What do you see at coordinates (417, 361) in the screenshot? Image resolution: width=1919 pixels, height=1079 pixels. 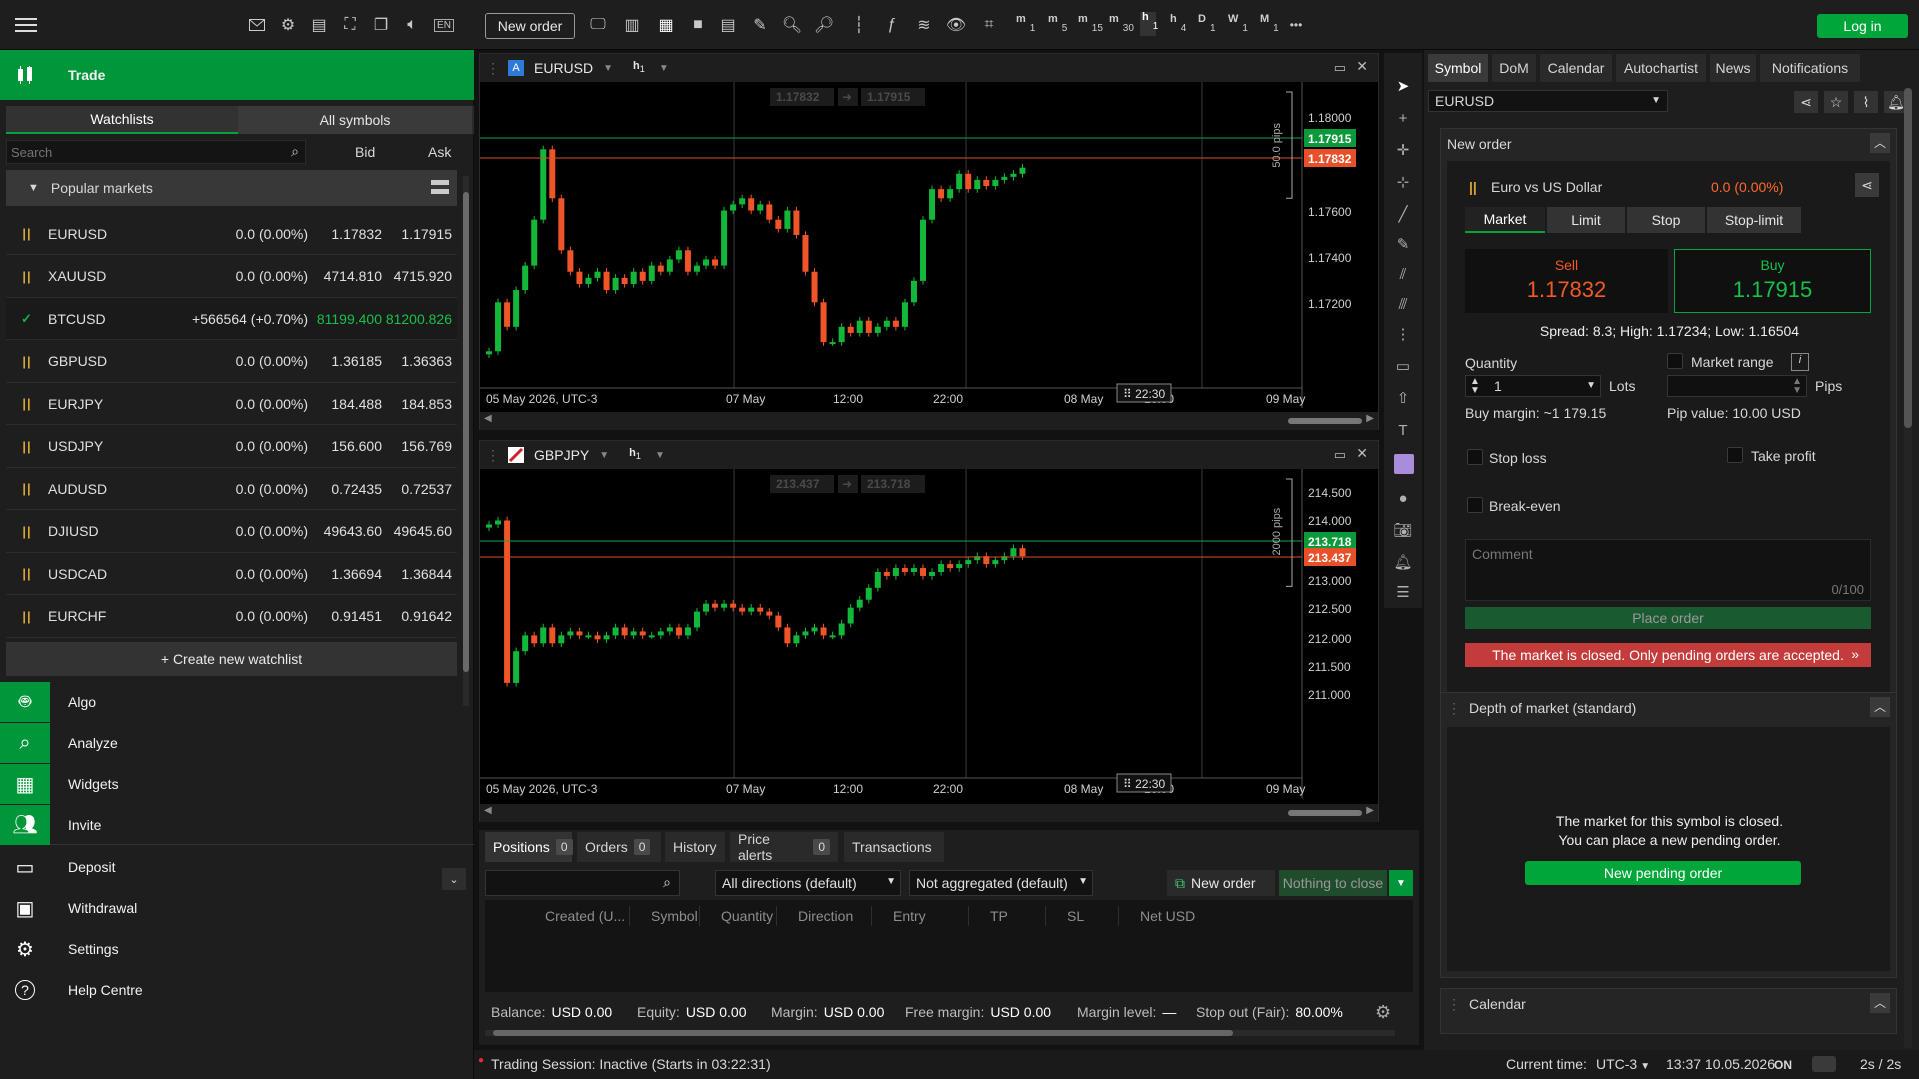 I see `row-ask: 1.36363` at bounding box center [417, 361].